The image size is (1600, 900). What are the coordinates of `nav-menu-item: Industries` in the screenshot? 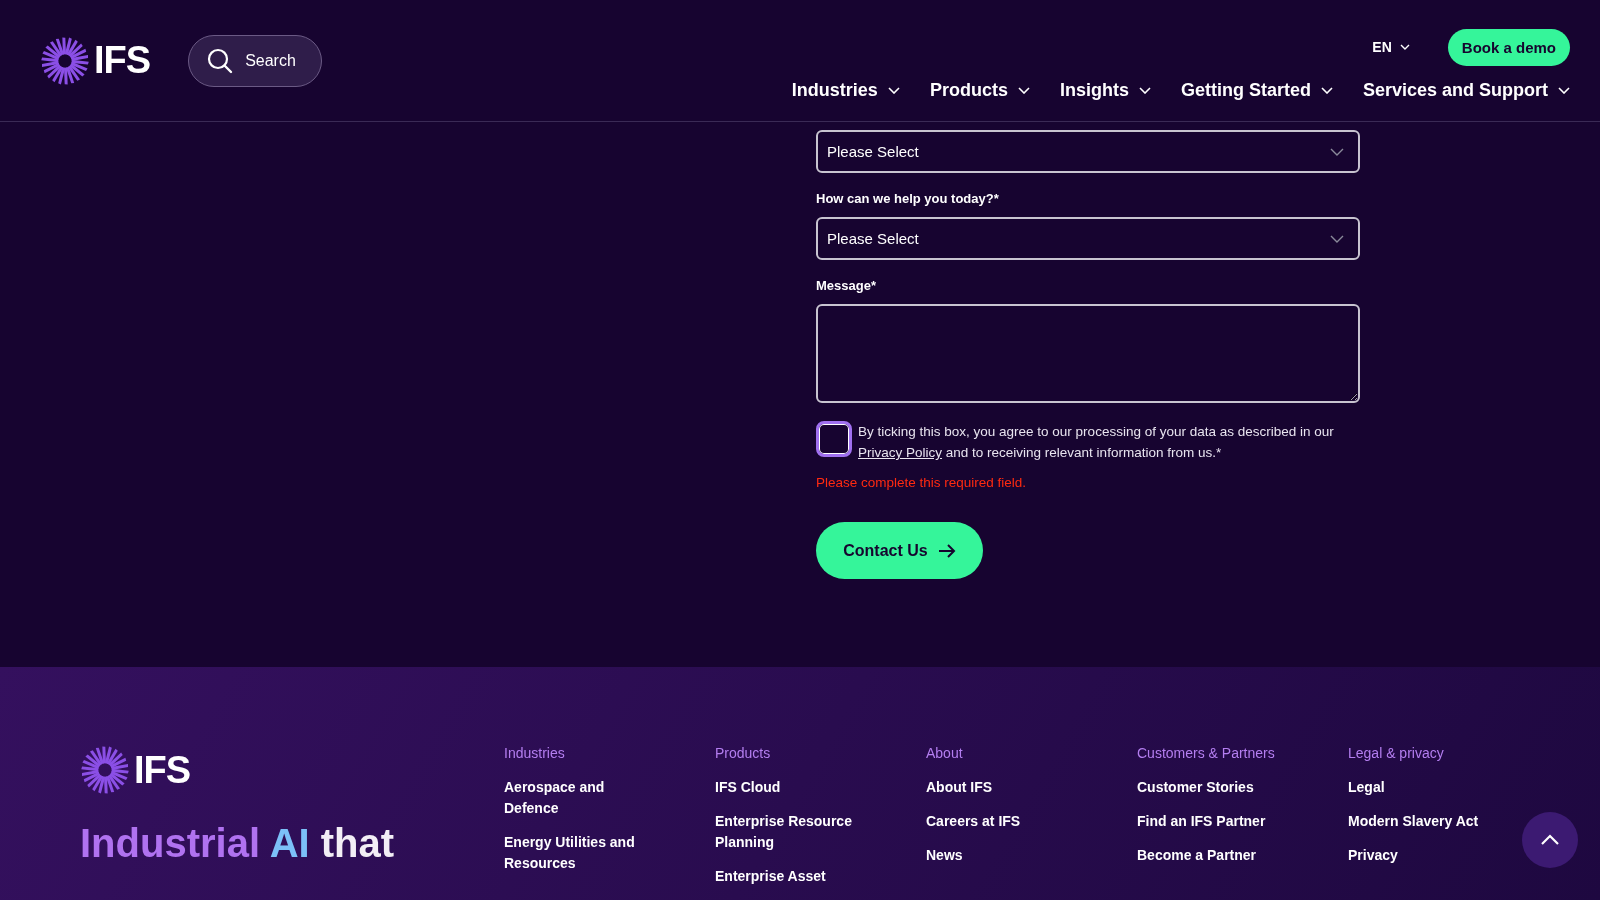 It's located at (845, 90).